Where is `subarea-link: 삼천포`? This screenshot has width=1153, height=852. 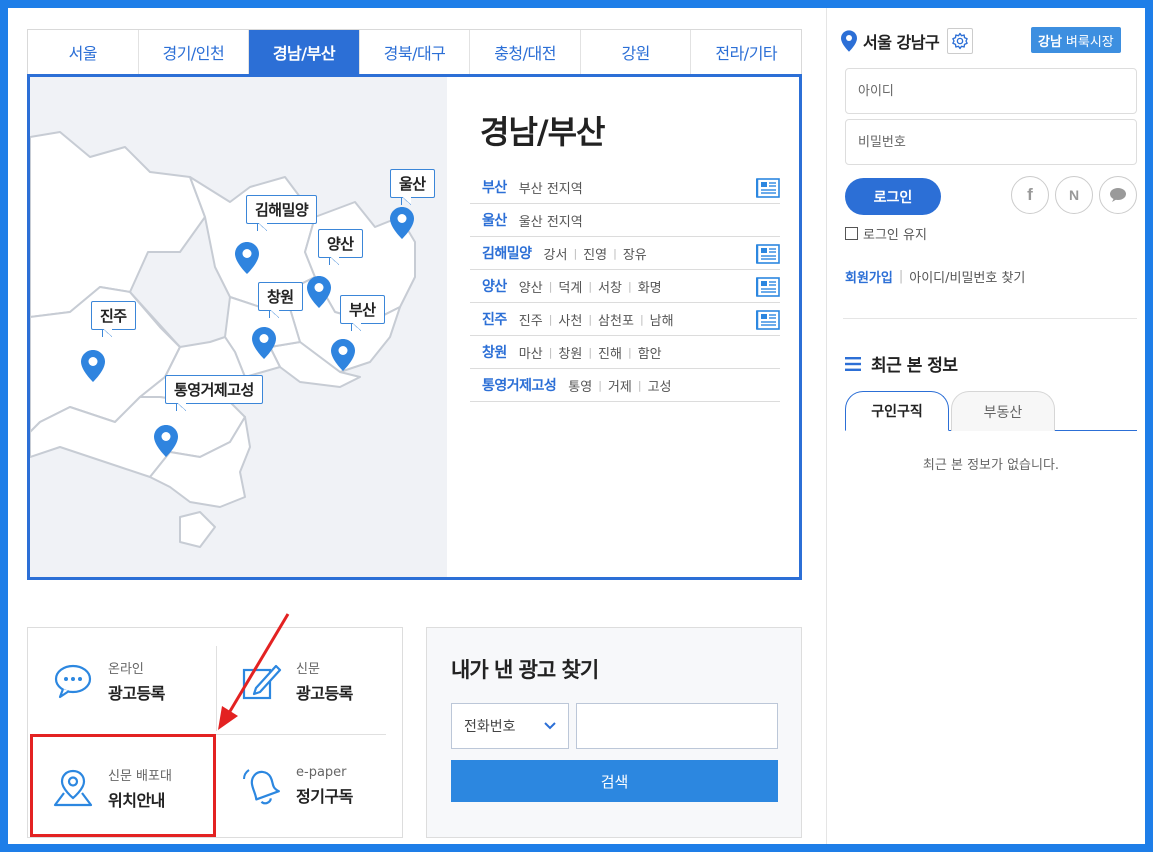 subarea-link: 삼천포 is located at coordinates (616, 319).